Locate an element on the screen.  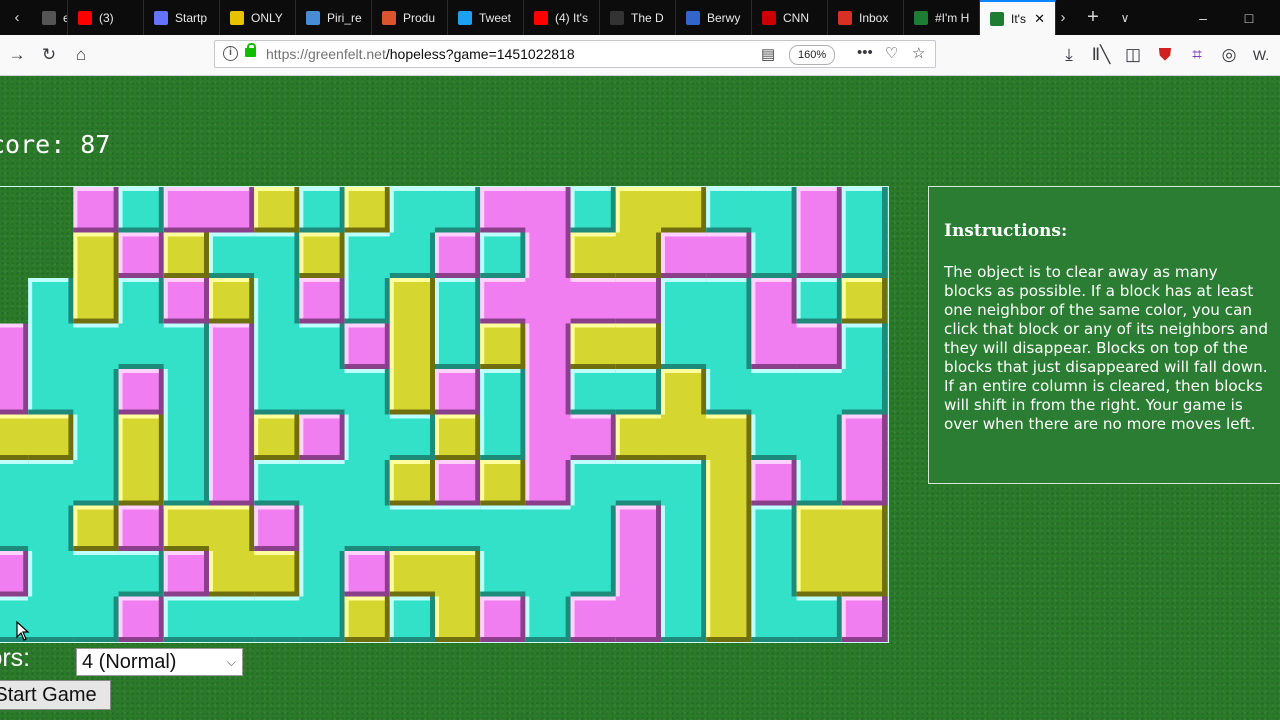
list-all-tabs-icon: ∨ is located at coordinates (1125, 17).